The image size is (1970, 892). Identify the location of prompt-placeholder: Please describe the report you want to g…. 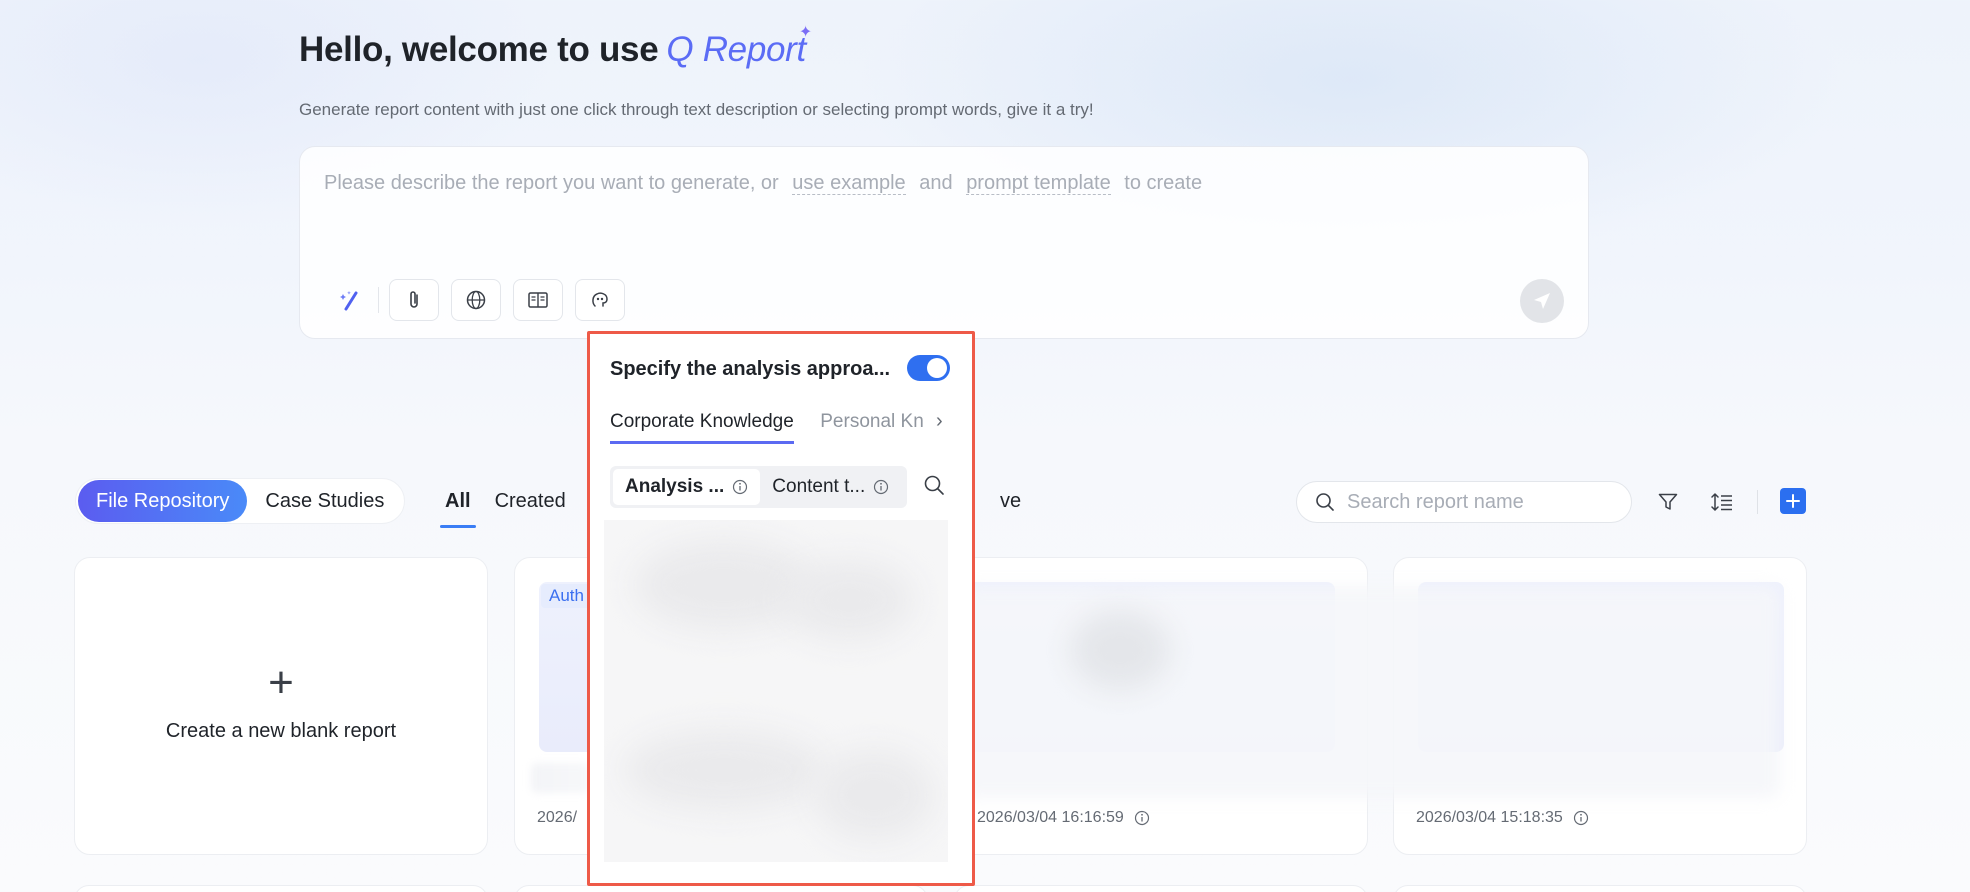
(763, 183).